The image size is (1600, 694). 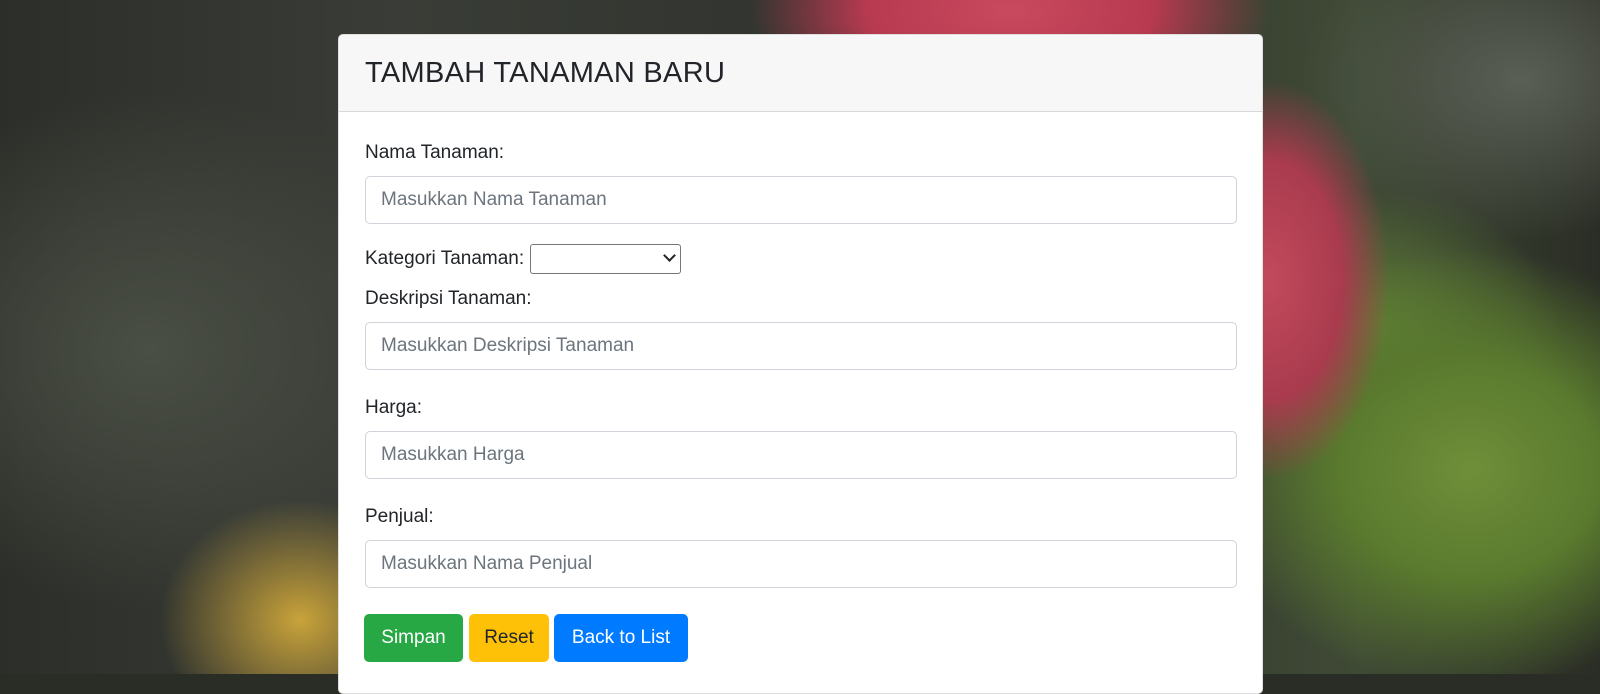 What do you see at coordinates (606, 259) in the screenshot?
I see `kategori-tanaman-select` at bounding box center [606, 259].